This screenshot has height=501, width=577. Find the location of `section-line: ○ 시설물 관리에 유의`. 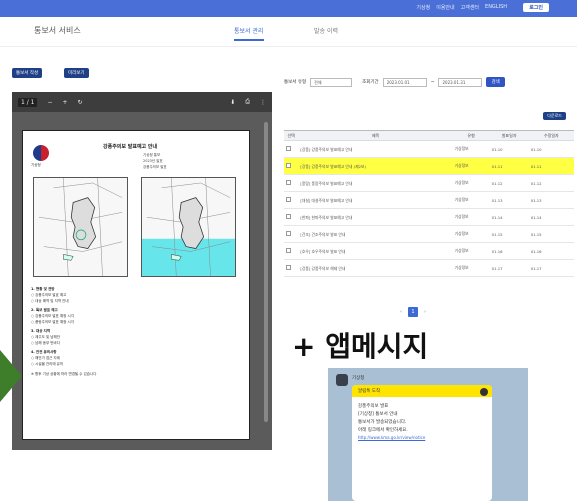

section-line: ○ 시설물 관리에 유의 is located at coordinates (47, 364).